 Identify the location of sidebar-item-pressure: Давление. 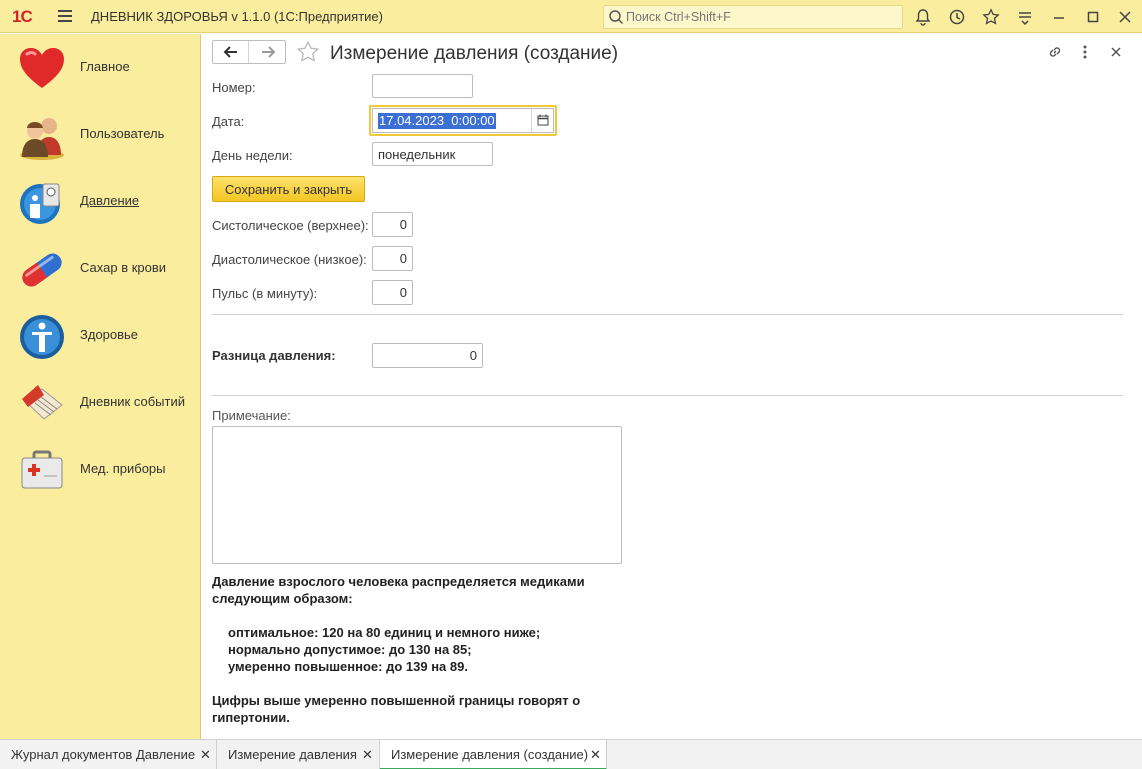
(100, 201).